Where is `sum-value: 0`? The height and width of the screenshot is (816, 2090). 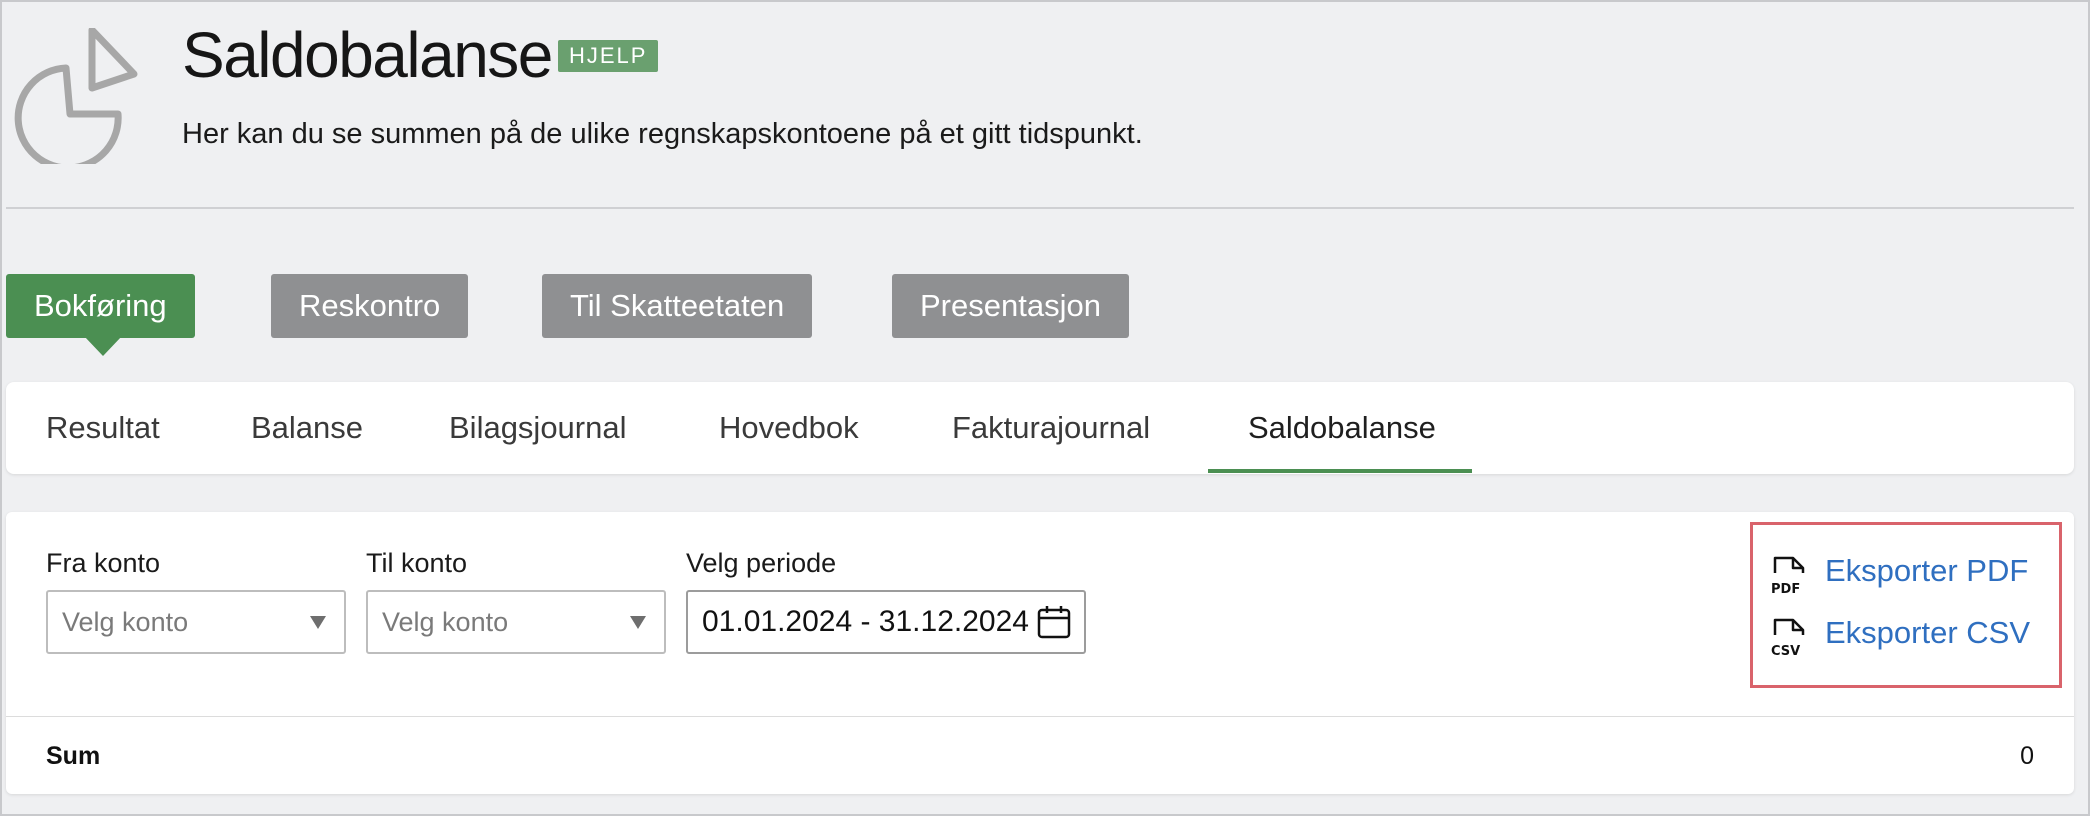 sum-value: 0 is located at coordinates (2027, 756).